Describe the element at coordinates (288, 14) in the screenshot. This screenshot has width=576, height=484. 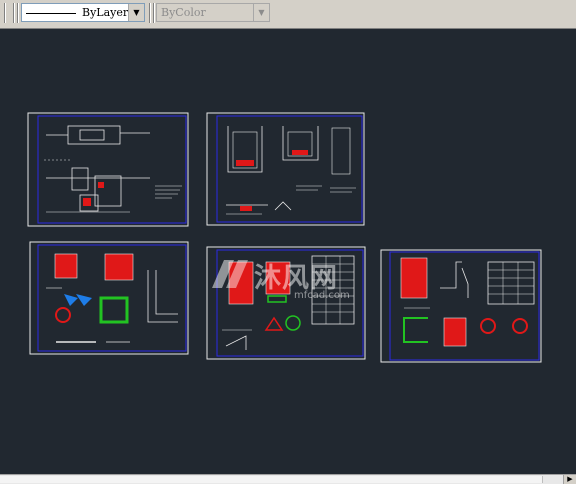
I see `properties-toolbar: ByLayer ▼ ByColor ▼` at that location.